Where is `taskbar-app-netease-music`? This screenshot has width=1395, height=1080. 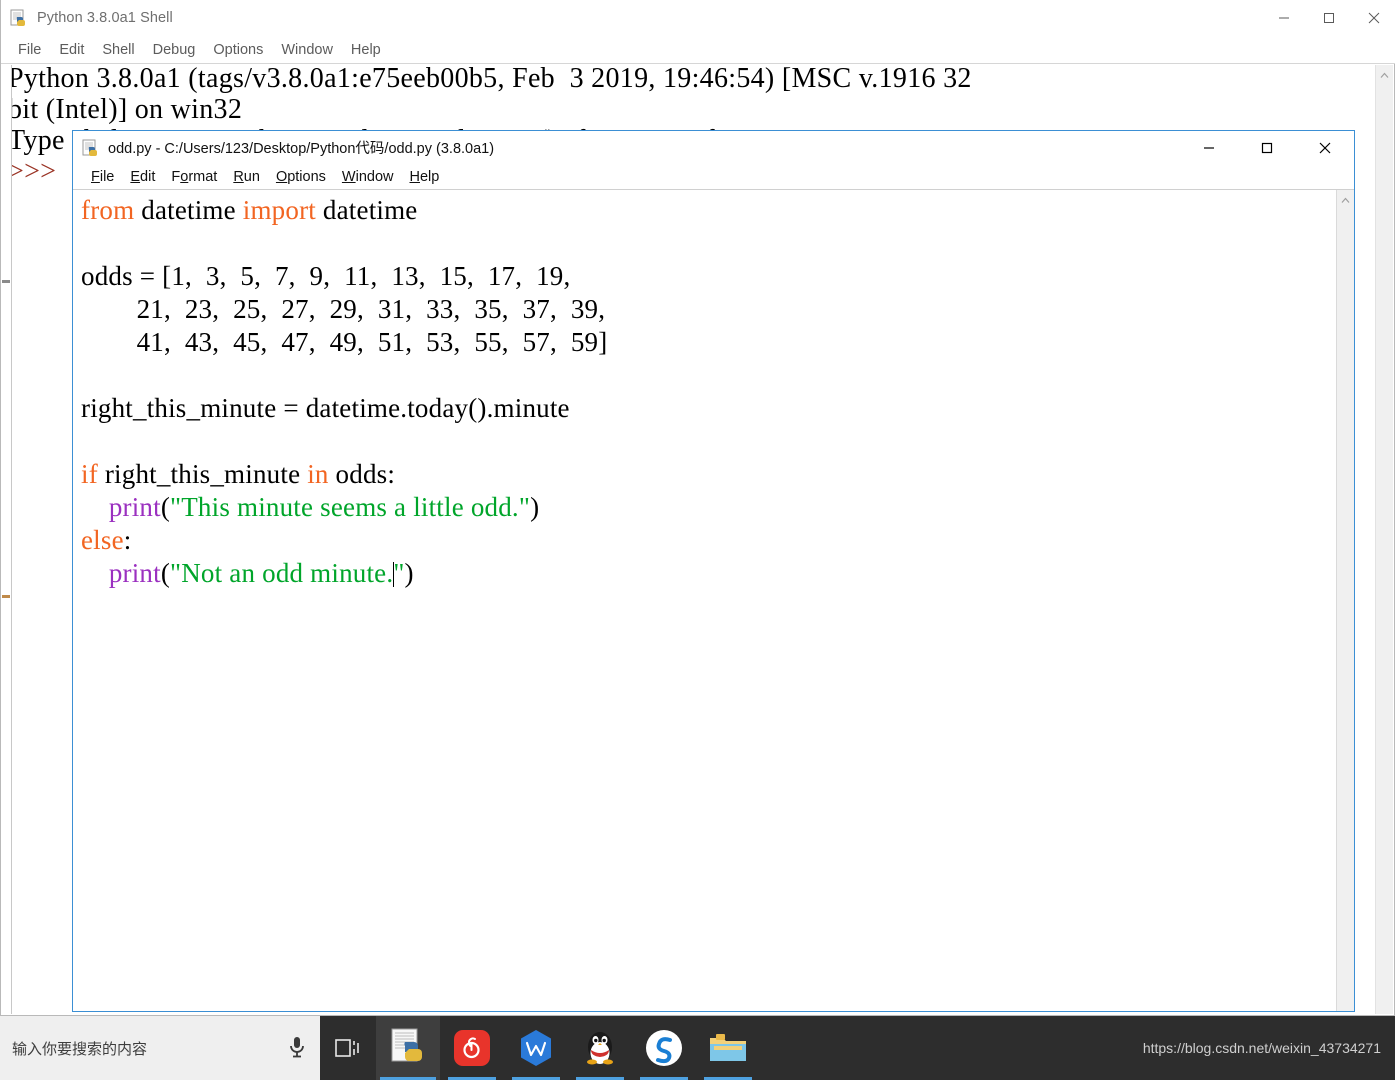
taskbar-app-netease-music is located at coordinates (472, 1048).